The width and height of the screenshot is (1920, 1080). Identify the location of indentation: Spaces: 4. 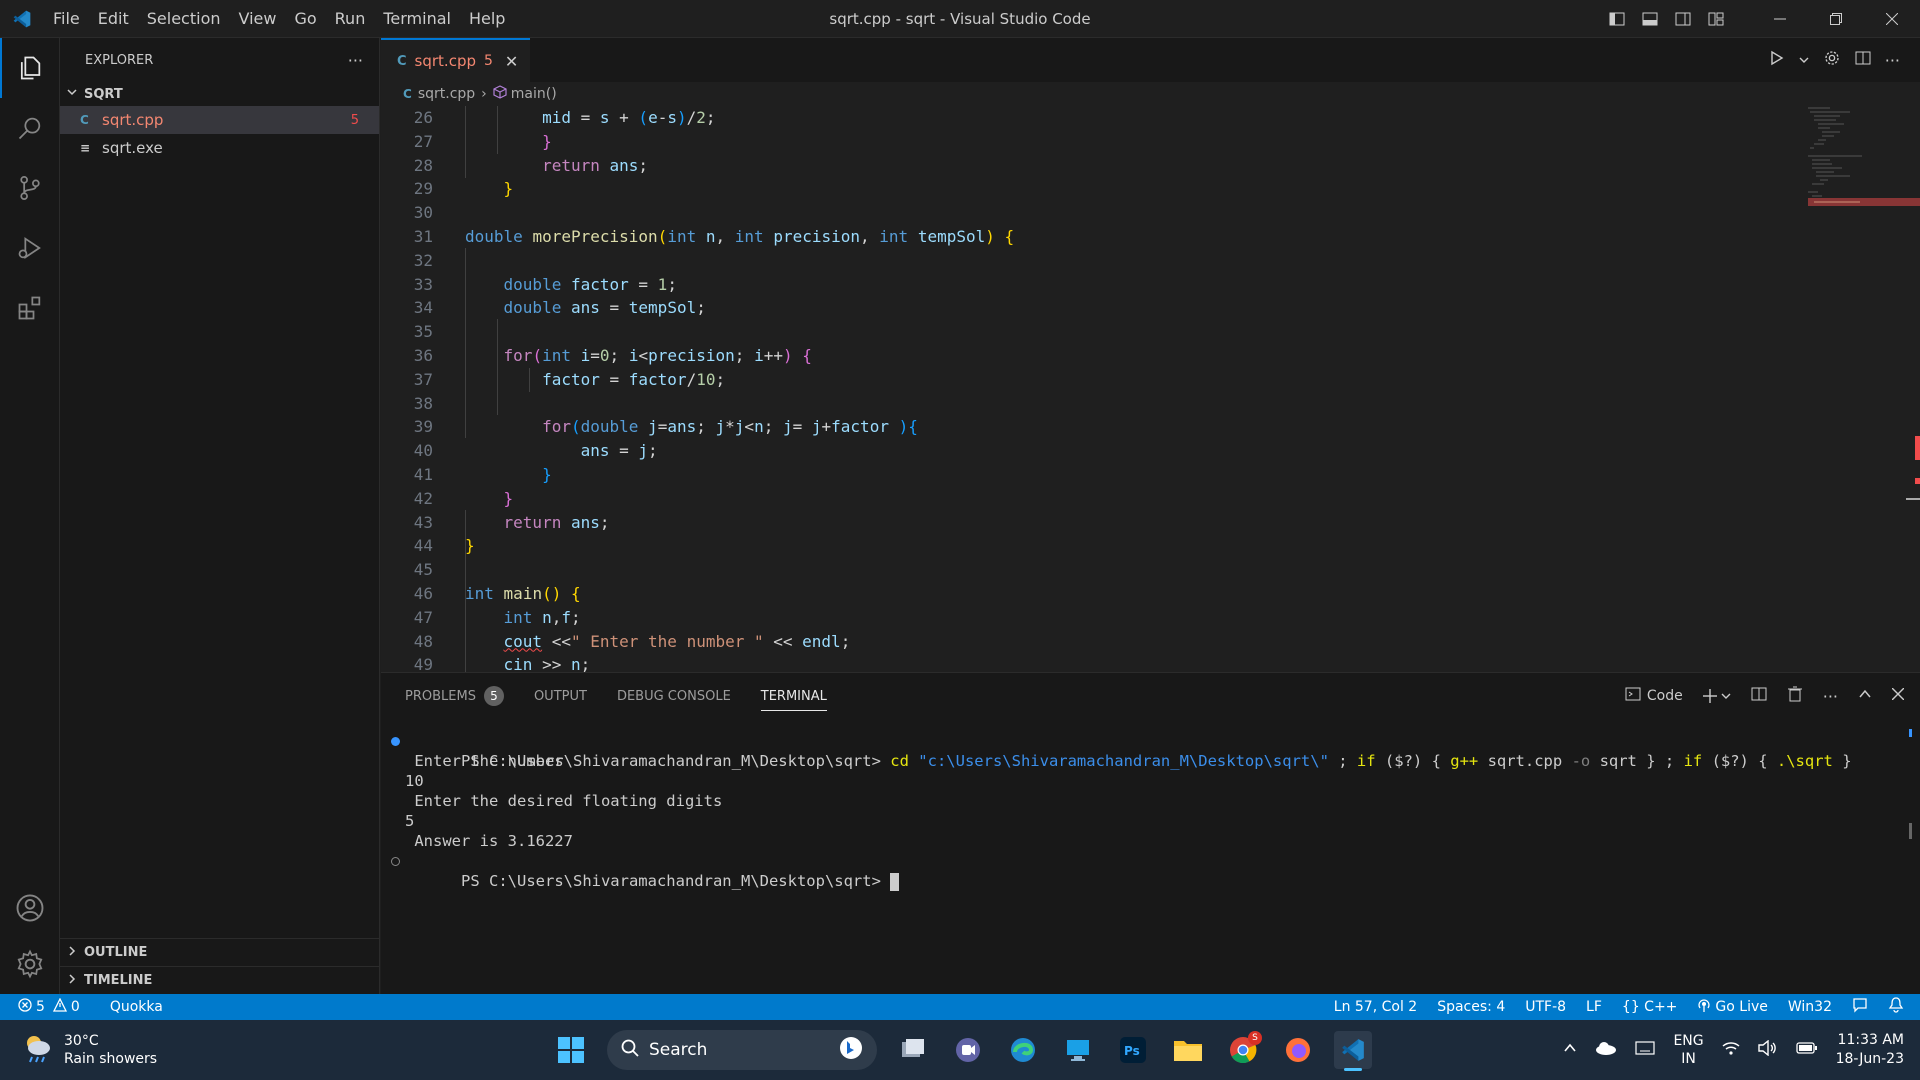
(1471, 1007).